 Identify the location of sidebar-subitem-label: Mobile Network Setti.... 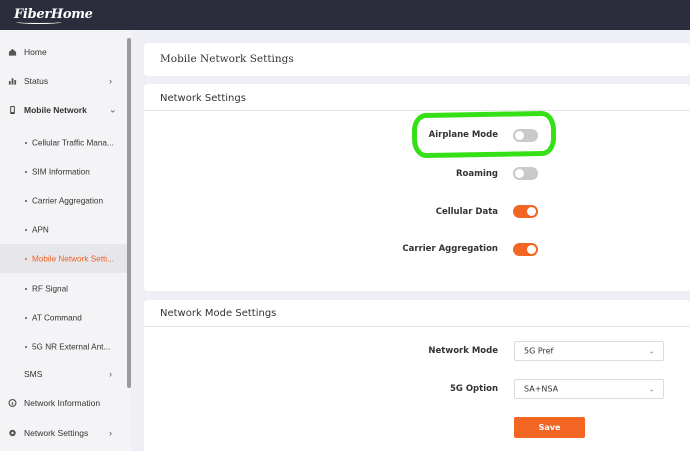
(73, 258).